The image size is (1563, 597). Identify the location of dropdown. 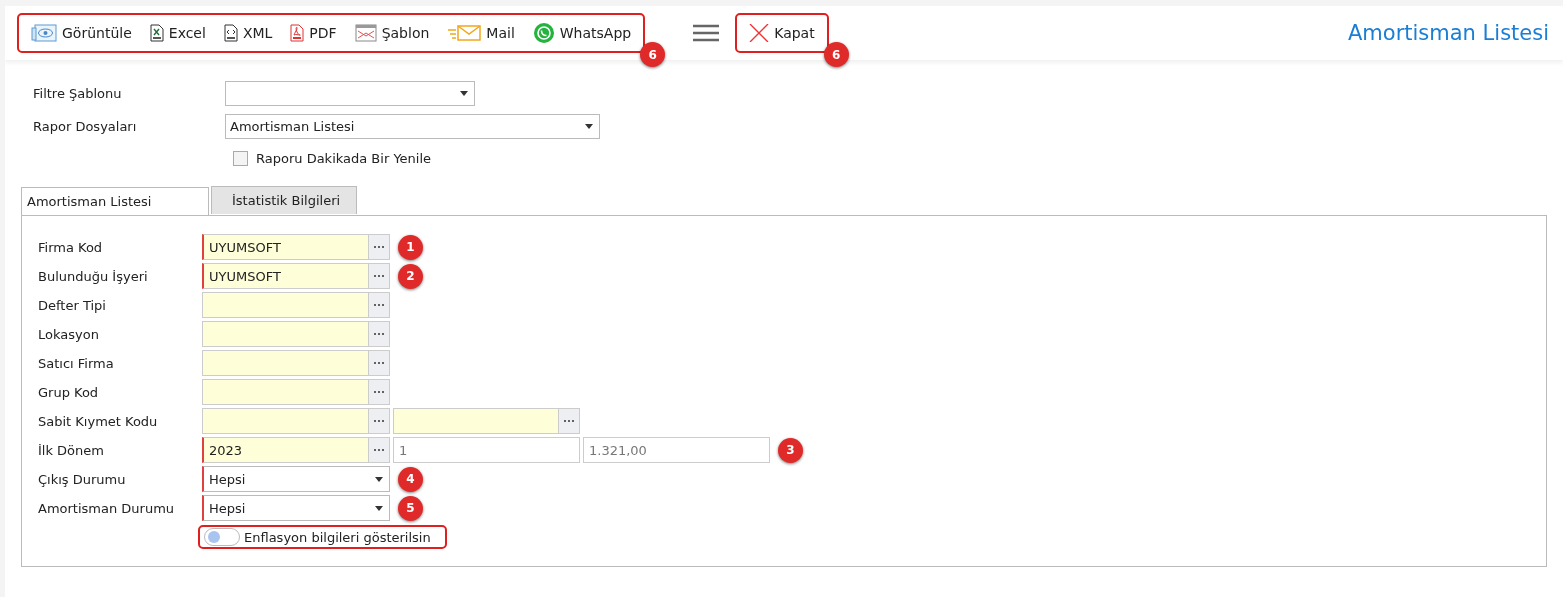
(350, 93).